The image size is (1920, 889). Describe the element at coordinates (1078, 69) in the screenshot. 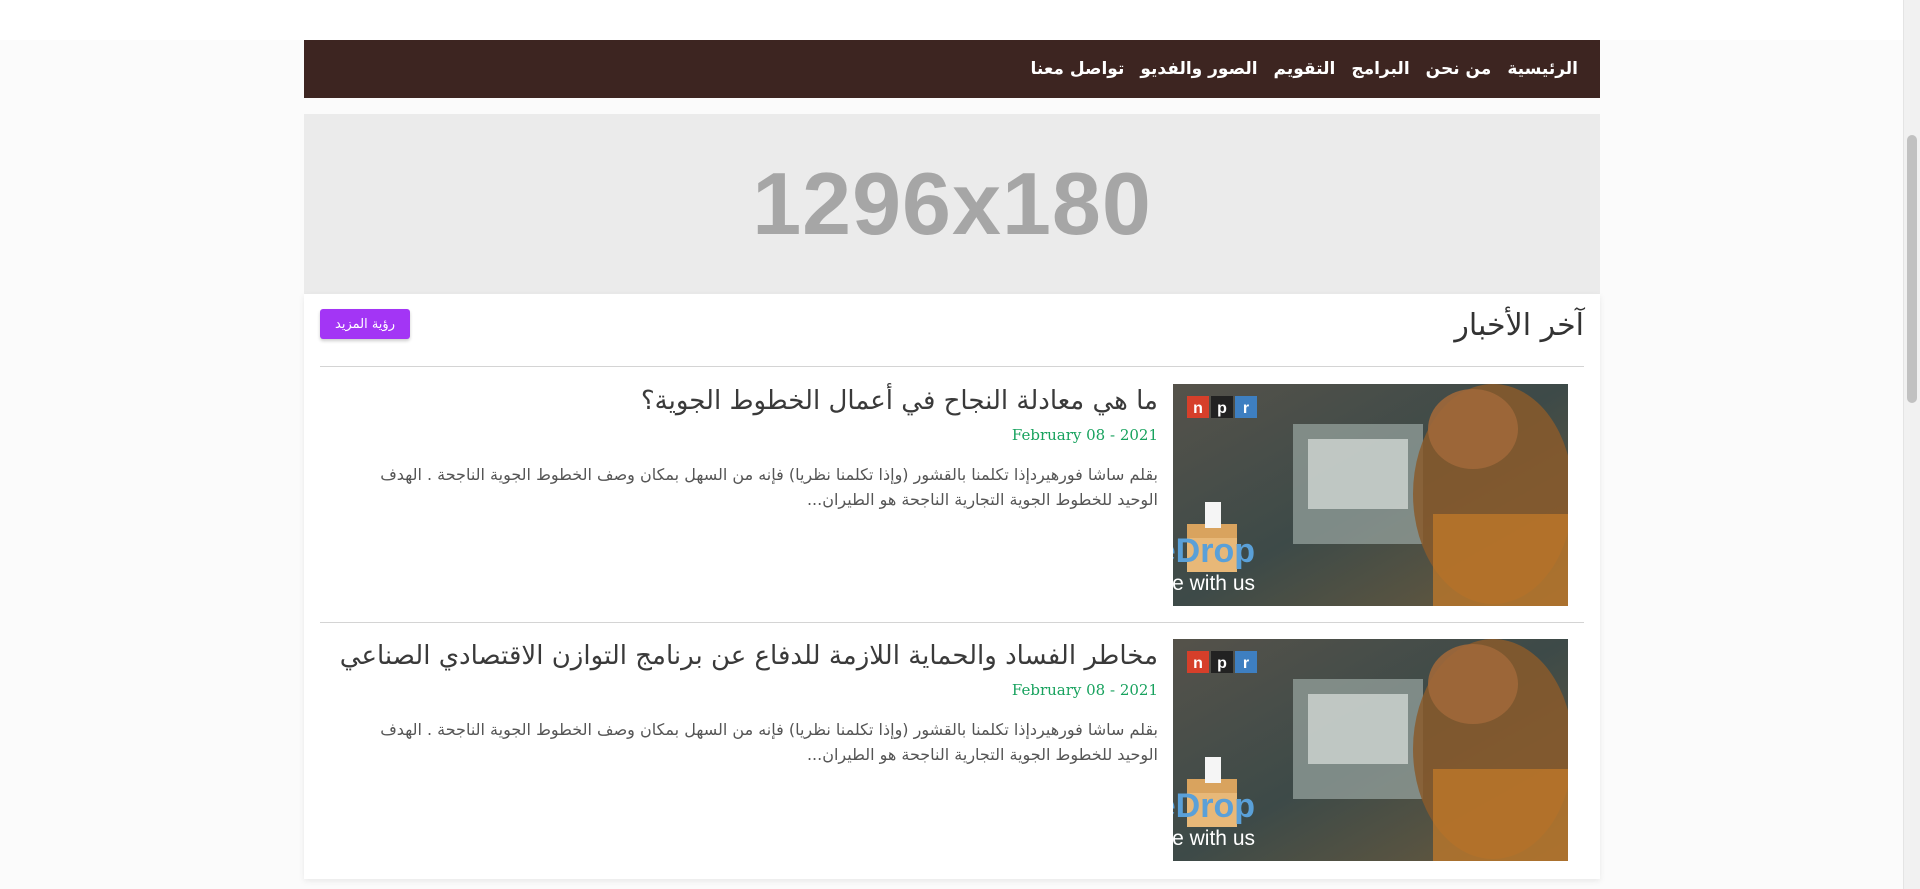

I see `nav-item-contact: تواصل معنا` at that location.